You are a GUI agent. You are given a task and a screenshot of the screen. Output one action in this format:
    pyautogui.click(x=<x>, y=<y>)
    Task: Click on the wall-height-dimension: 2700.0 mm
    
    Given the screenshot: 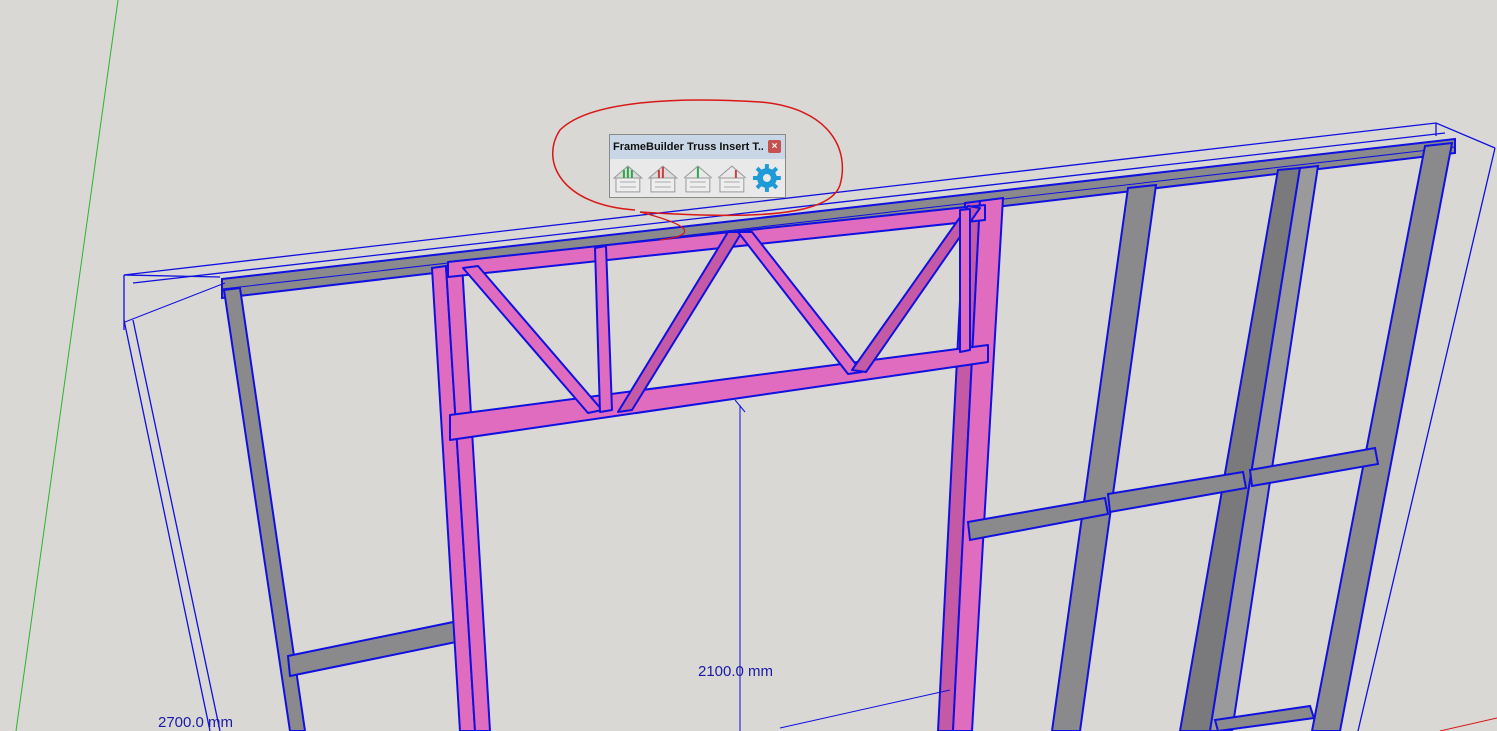 What is the action you would take?
    pyautogui.click(x=196, y=722)
    